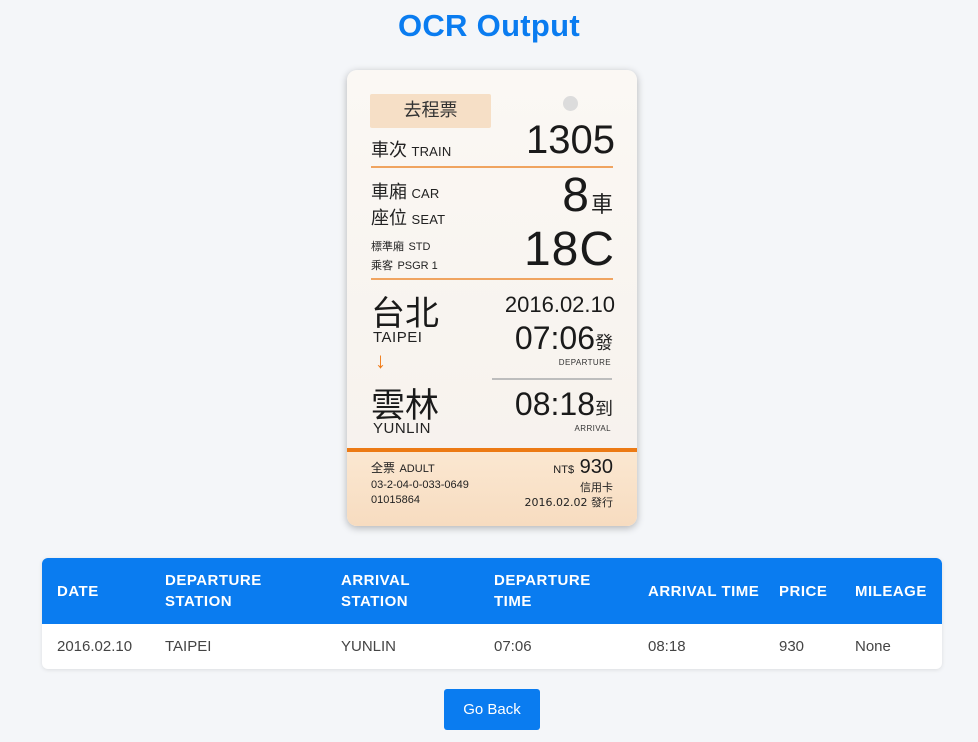 Image resolution: width=978 pixels, height=742 pixels. I want to click on train-number: 1305, so click(570, 140).